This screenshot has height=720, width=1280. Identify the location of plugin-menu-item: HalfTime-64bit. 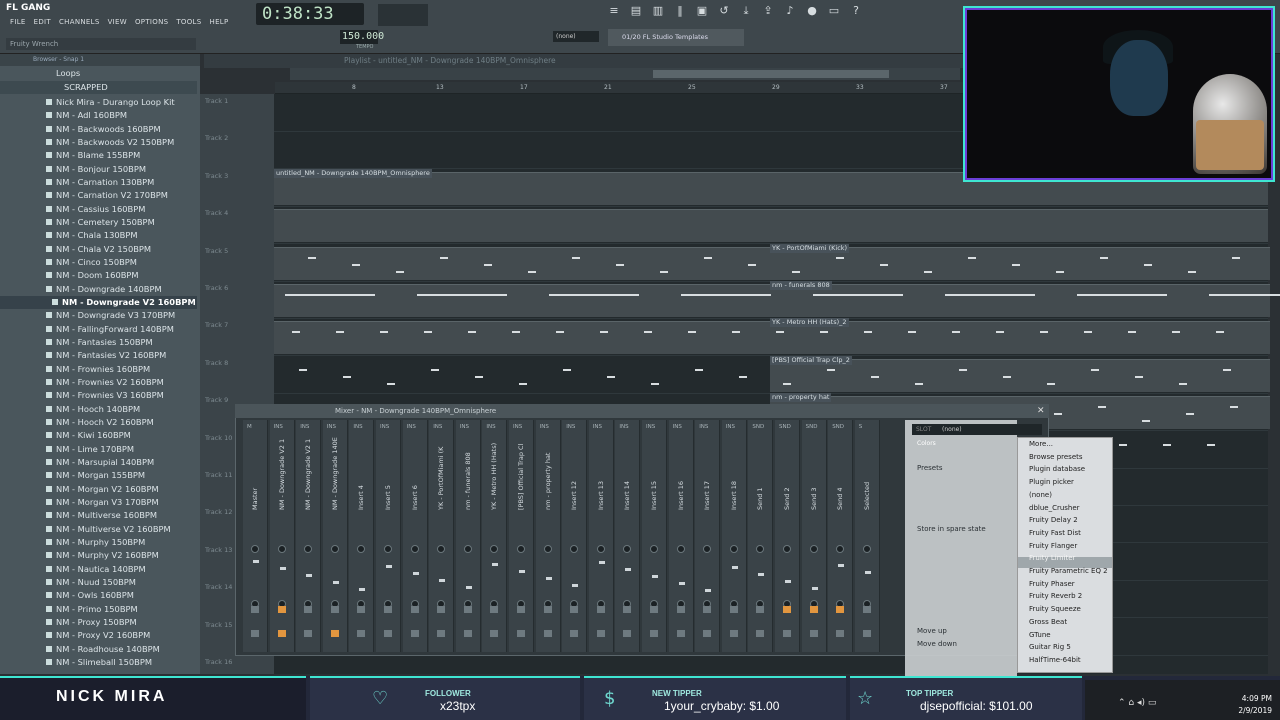
(1055, 660).